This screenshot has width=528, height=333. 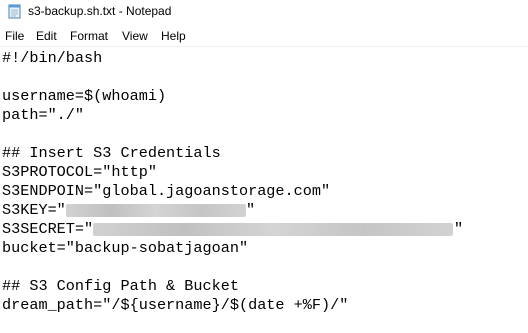 What do you see at coordinates (166, 191) in the screenshot?
I see `editor-line-8: S3ENDPOIN="global.jagoanstorage.com"` at bounding box center [166, 191].